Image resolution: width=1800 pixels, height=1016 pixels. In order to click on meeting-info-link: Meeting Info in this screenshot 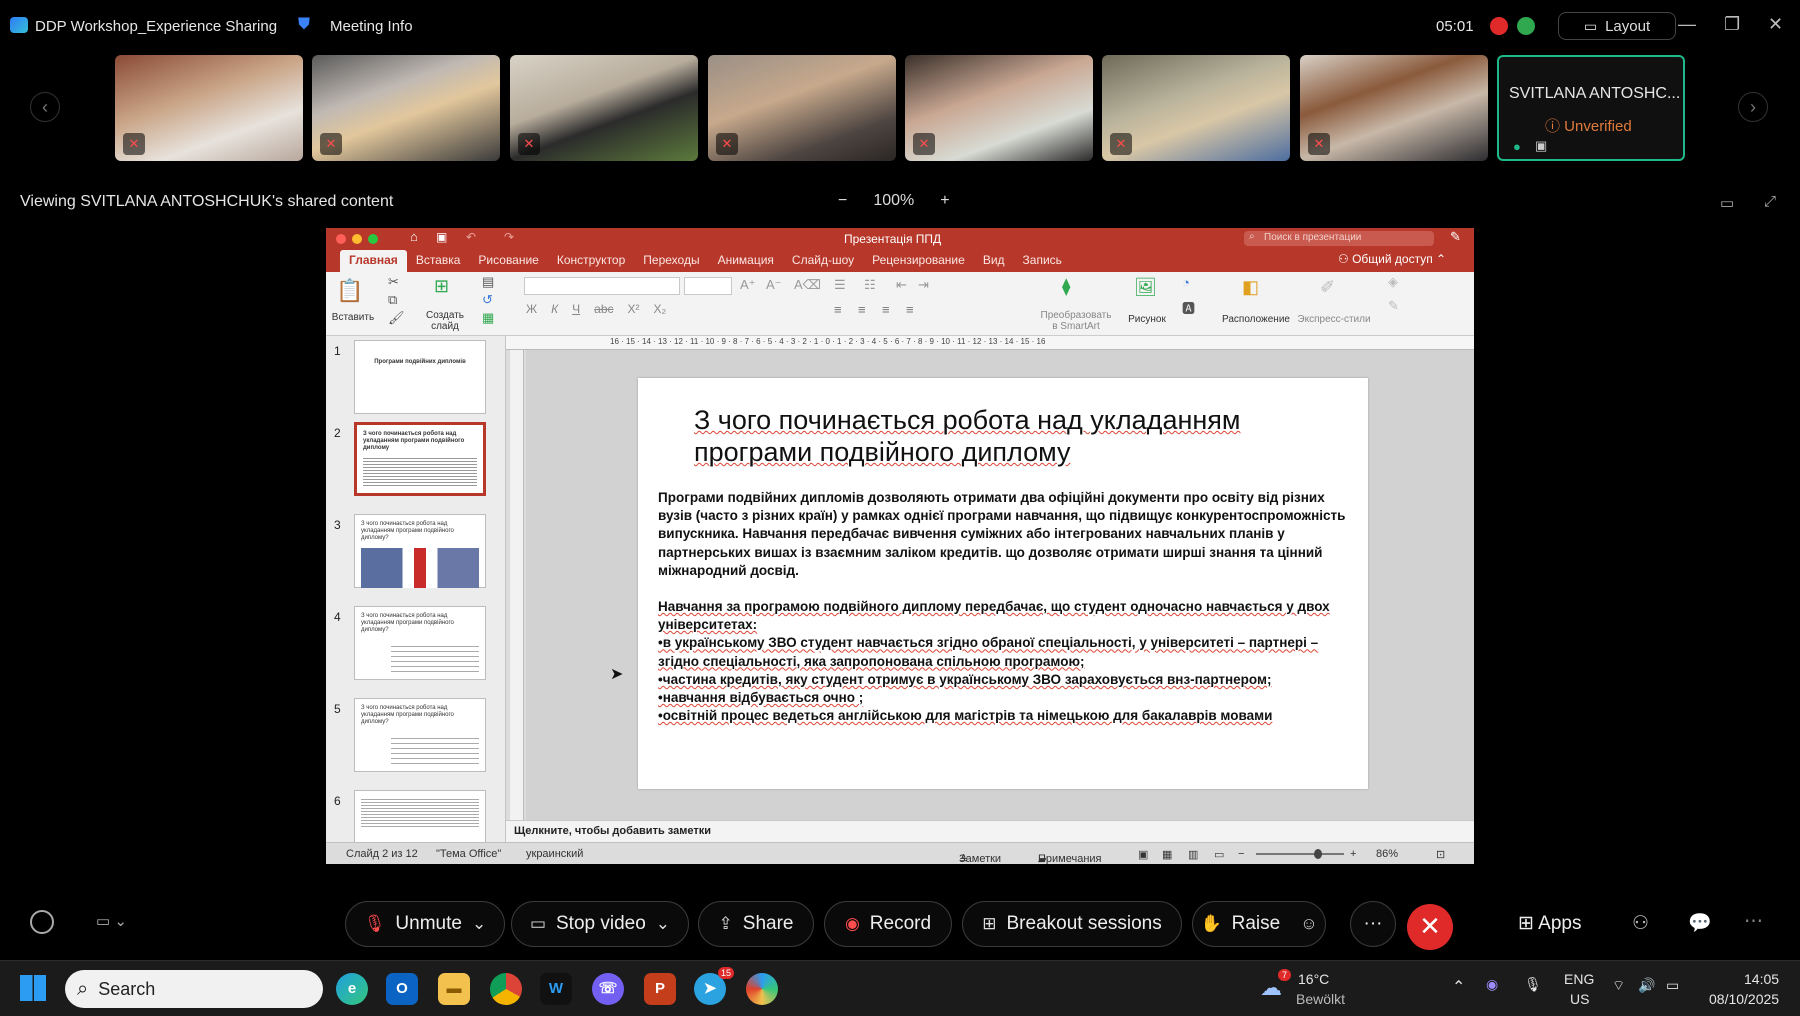, I will do `click(371, 26)`.